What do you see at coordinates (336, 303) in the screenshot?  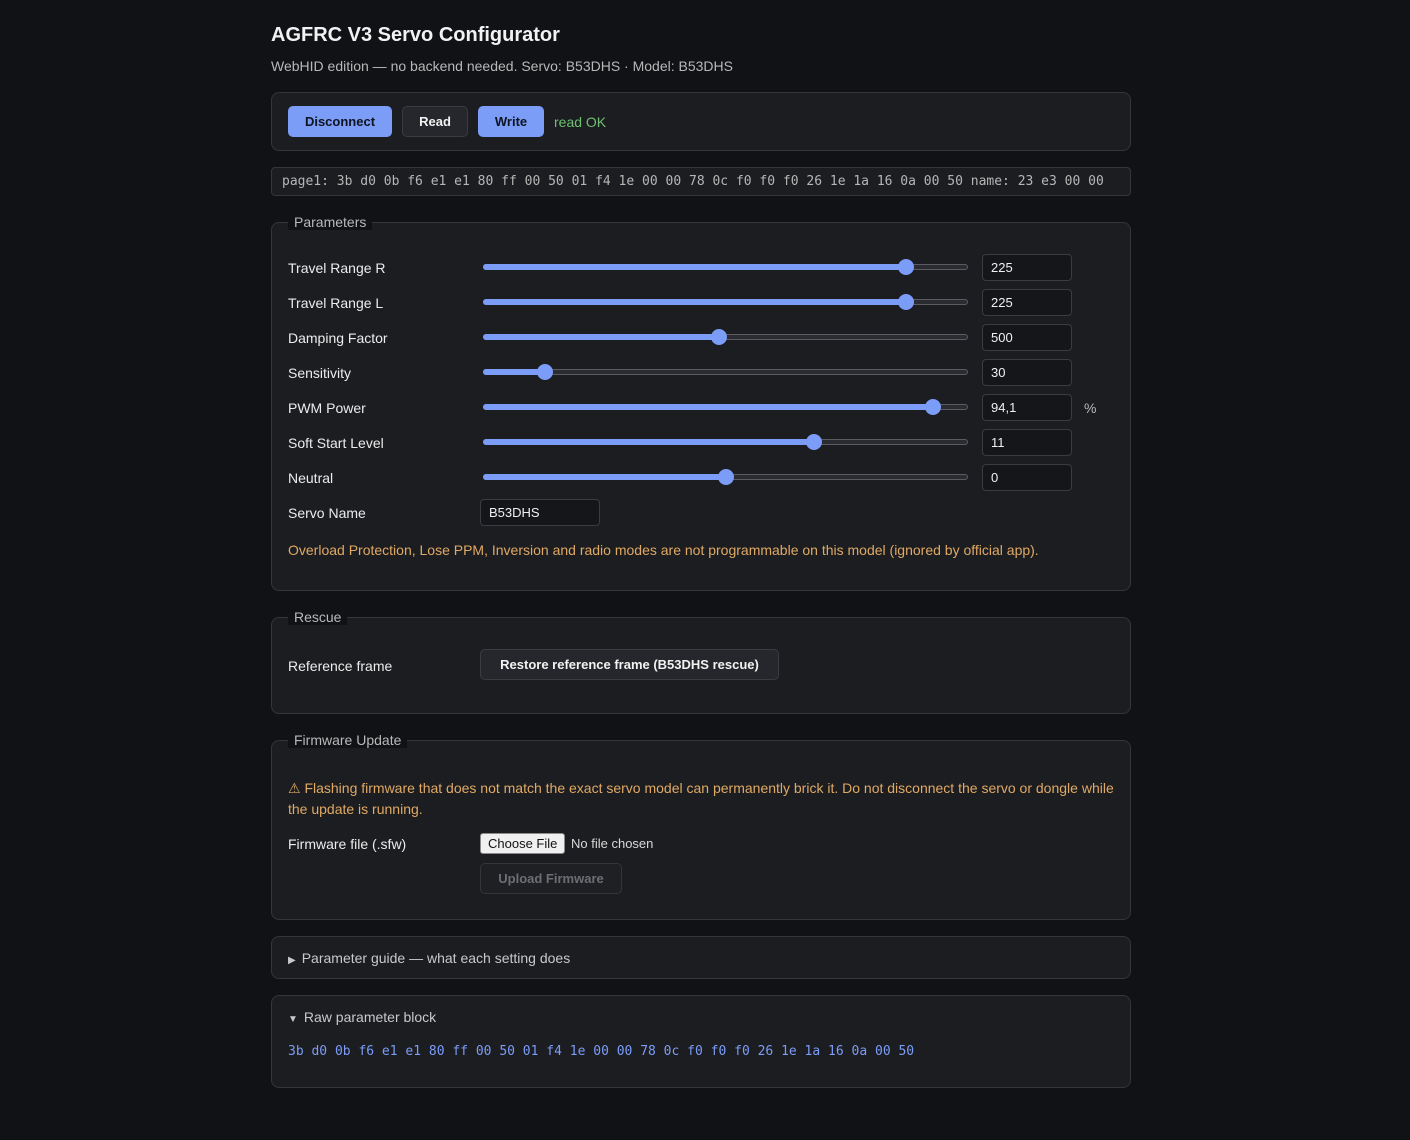 I see `param-label-travel-range-l: Travel Range L` at bounding box center [336, 303].